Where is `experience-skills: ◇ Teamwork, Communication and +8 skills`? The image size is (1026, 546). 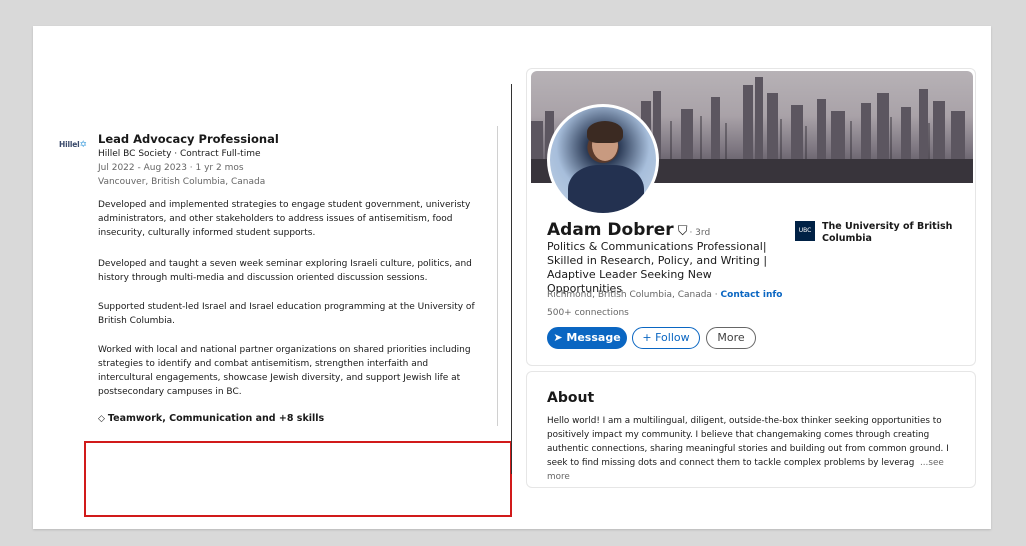
experience-skills: ◇ Teamwork, Communication and +8 skills is located at coordinates (211, 419).